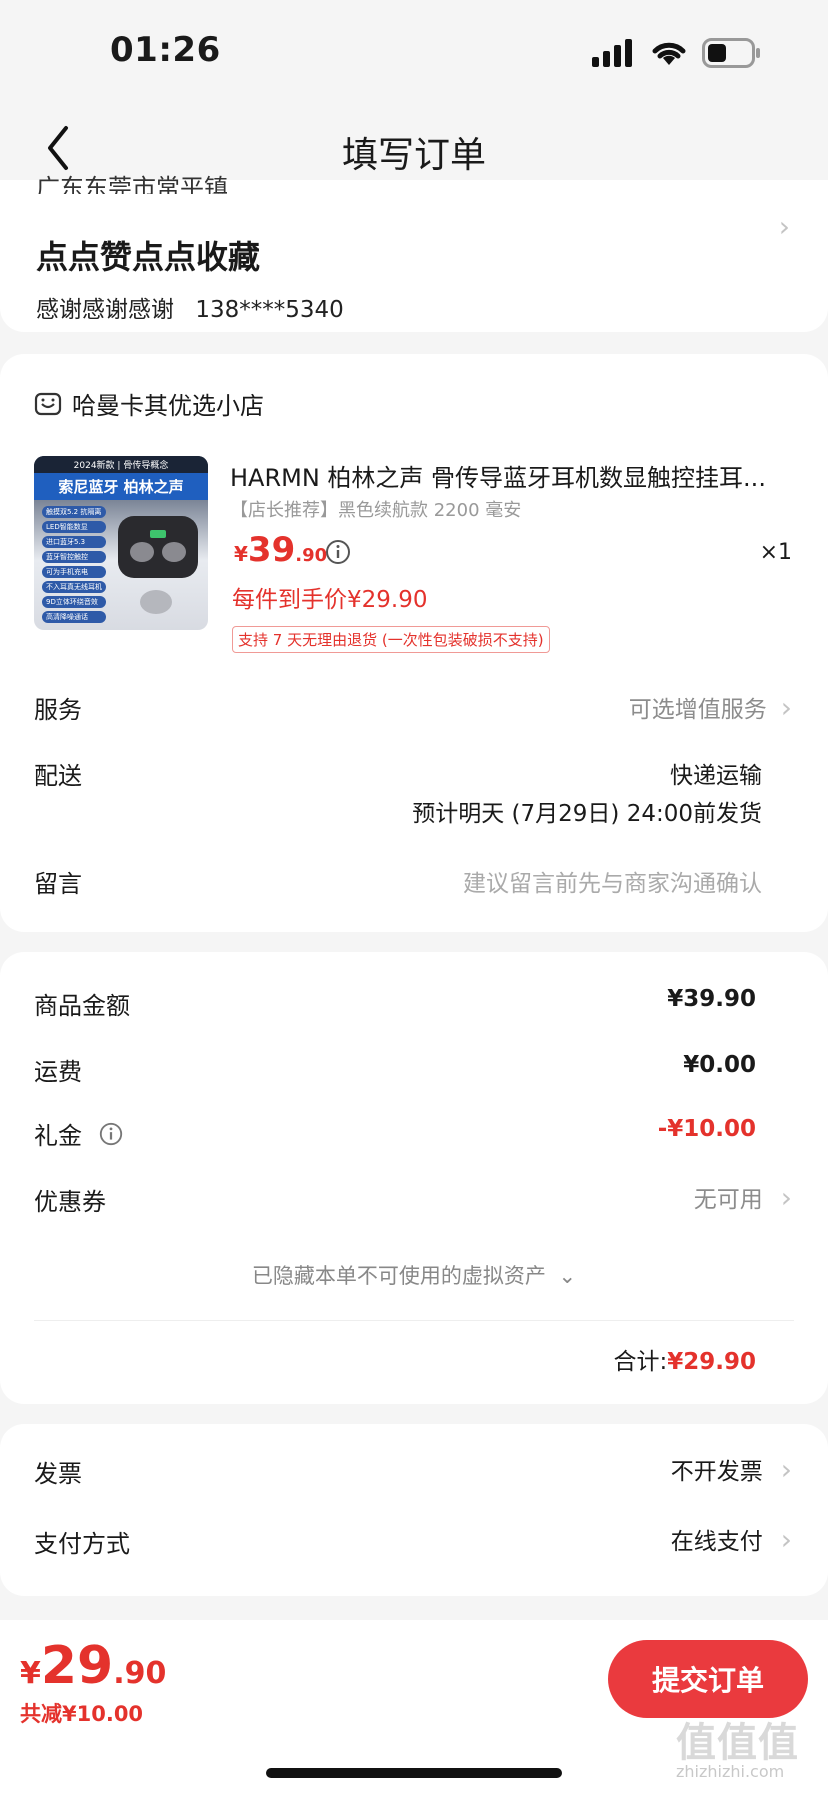  I want to click on hidden-assets-toggle: 已隐藏本单不可使用的虚拟资产 ⌄, so click(414, 1275).